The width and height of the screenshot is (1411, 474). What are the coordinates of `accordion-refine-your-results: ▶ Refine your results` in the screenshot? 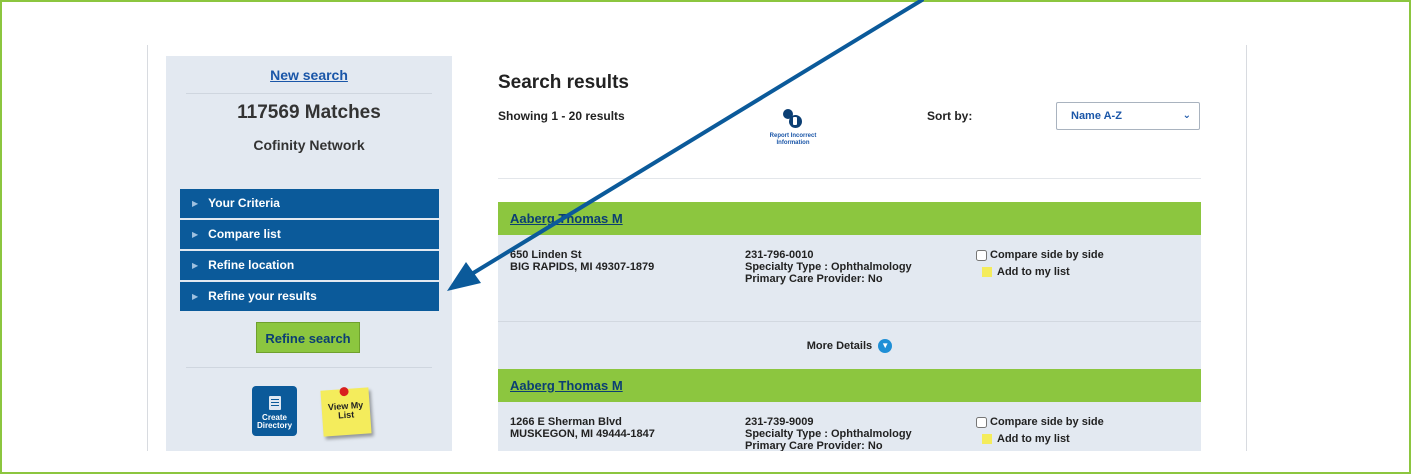 It's located at (309, 296).